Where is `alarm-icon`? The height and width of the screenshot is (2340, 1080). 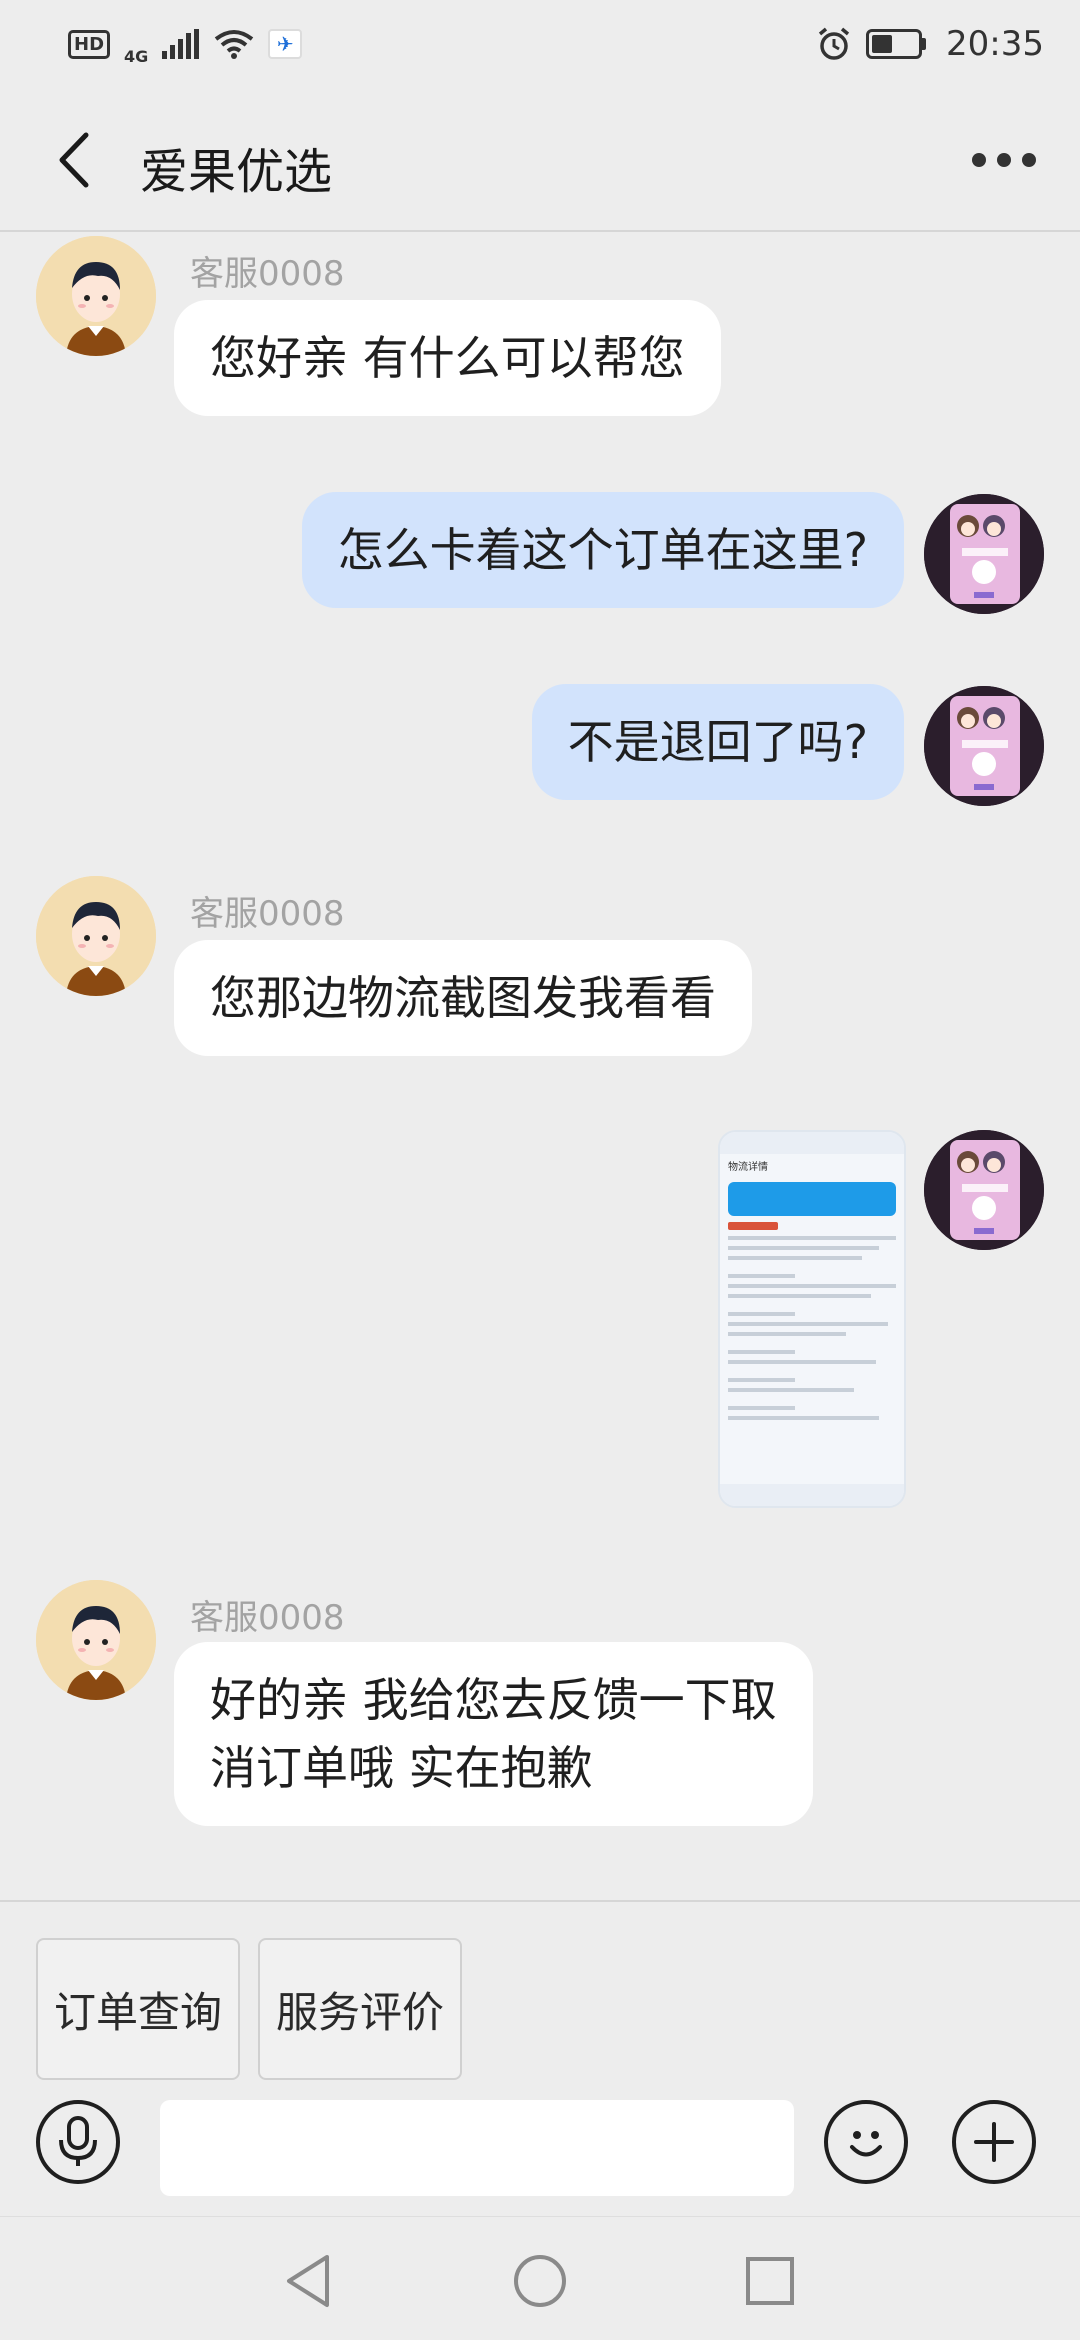
alarm-icon is located at coordinates (834, 43).